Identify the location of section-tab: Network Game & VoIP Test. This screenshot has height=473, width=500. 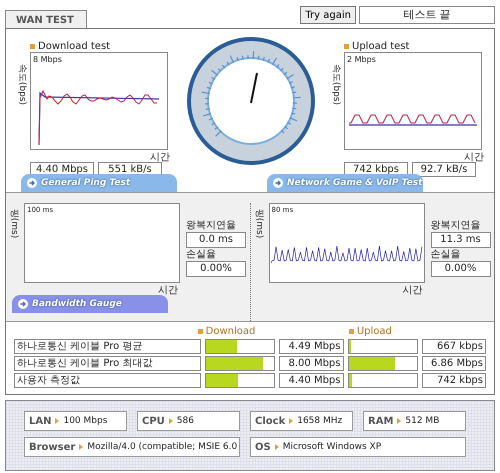
(345, 183).